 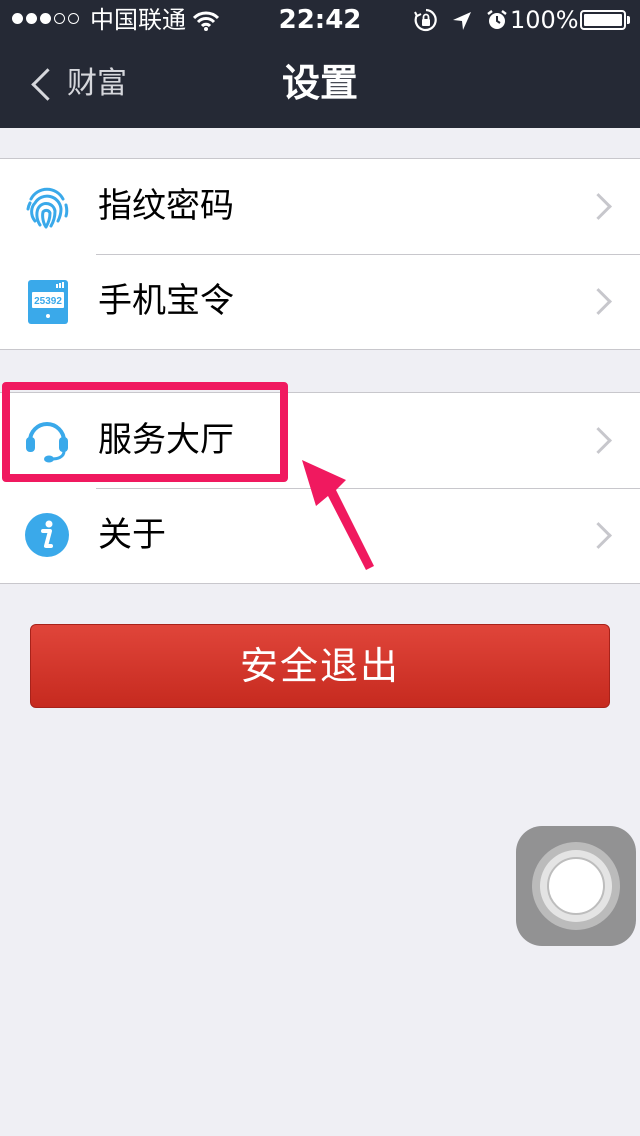 I want to click on location-icon, so click(x=462, y=23).